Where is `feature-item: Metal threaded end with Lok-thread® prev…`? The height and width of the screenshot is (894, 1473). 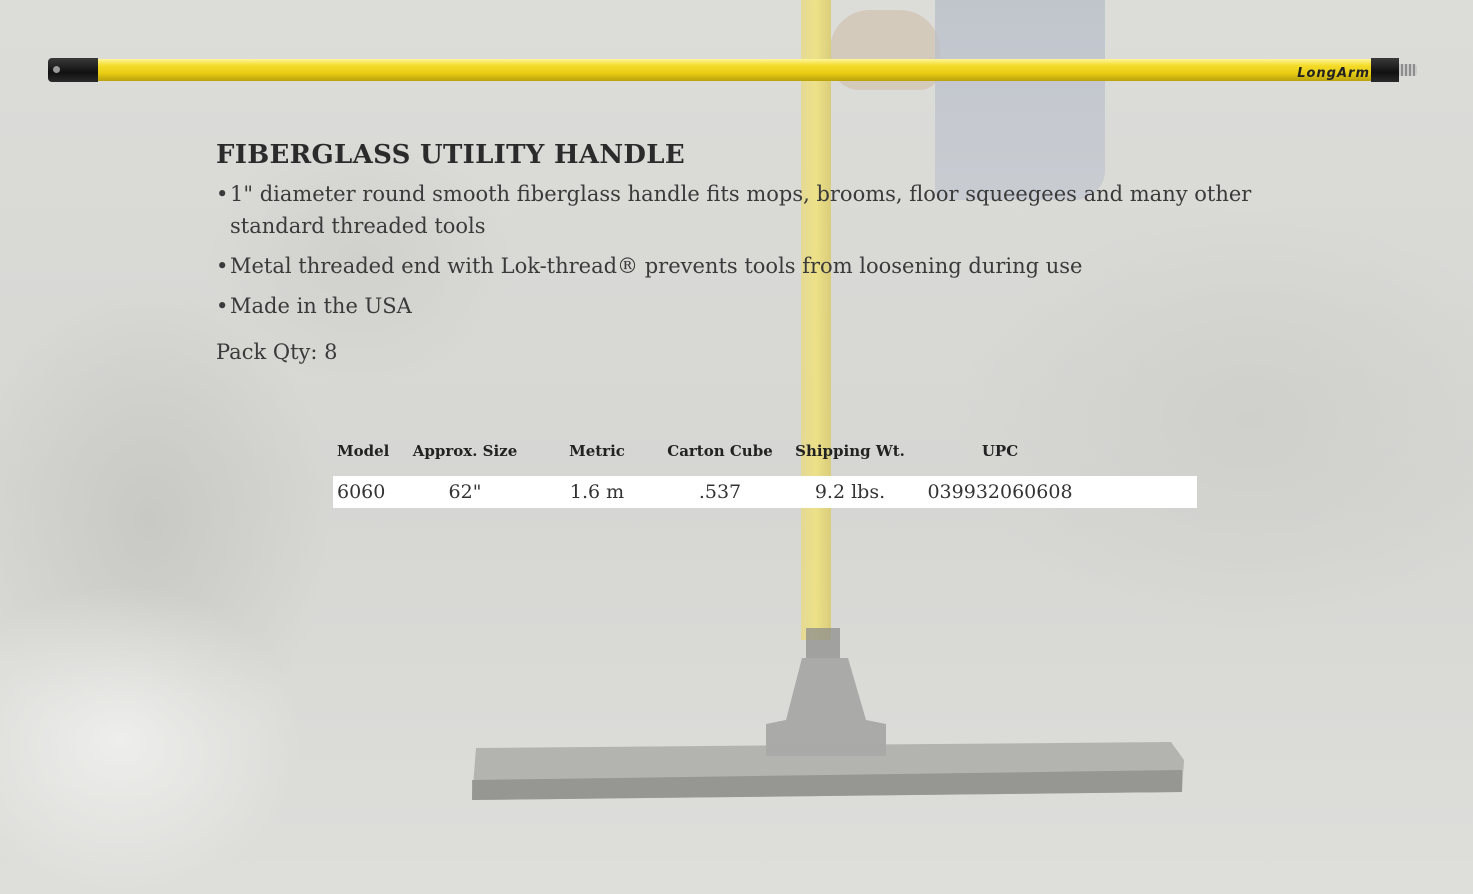
feature-item: Metal threaded end with Lok-thread® prev… is located at coordinates (746, 266).